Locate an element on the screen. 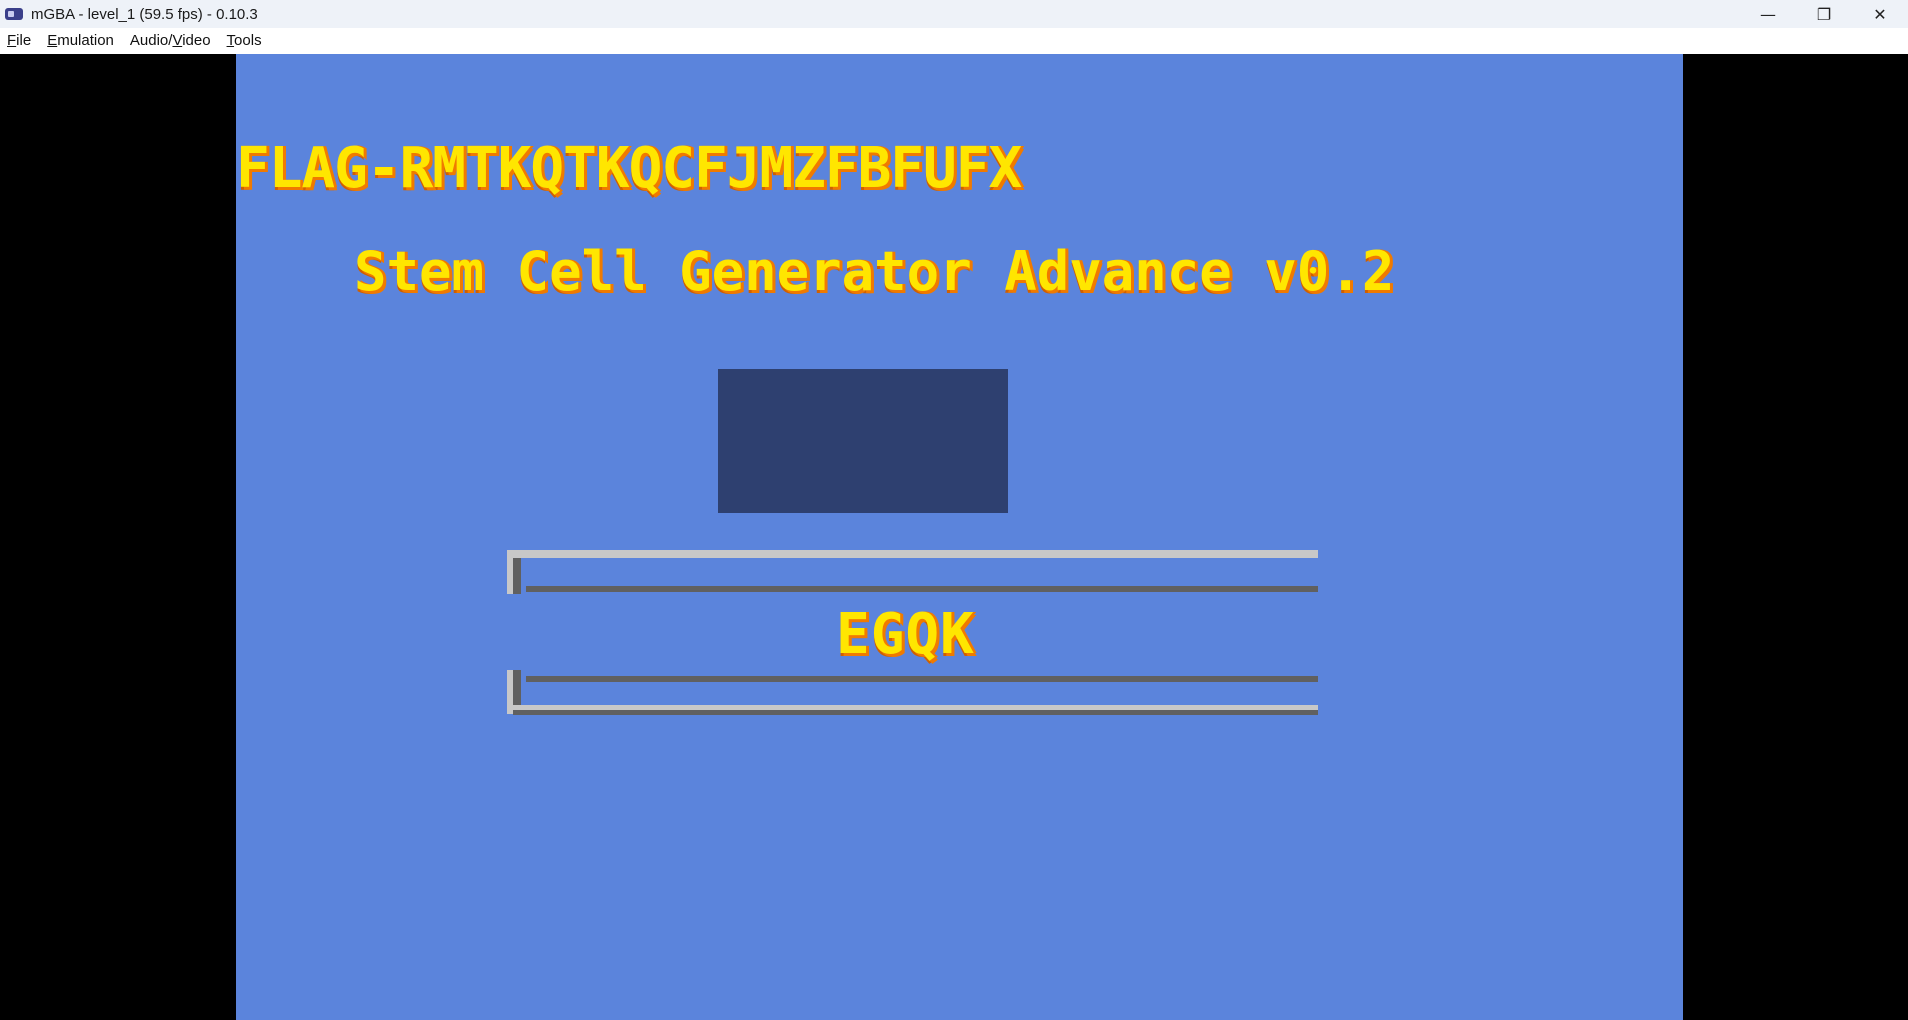  window-title: mGBA - level_1 (59.5 fps) - 0.10.3 is located at coordinates (144, 14).